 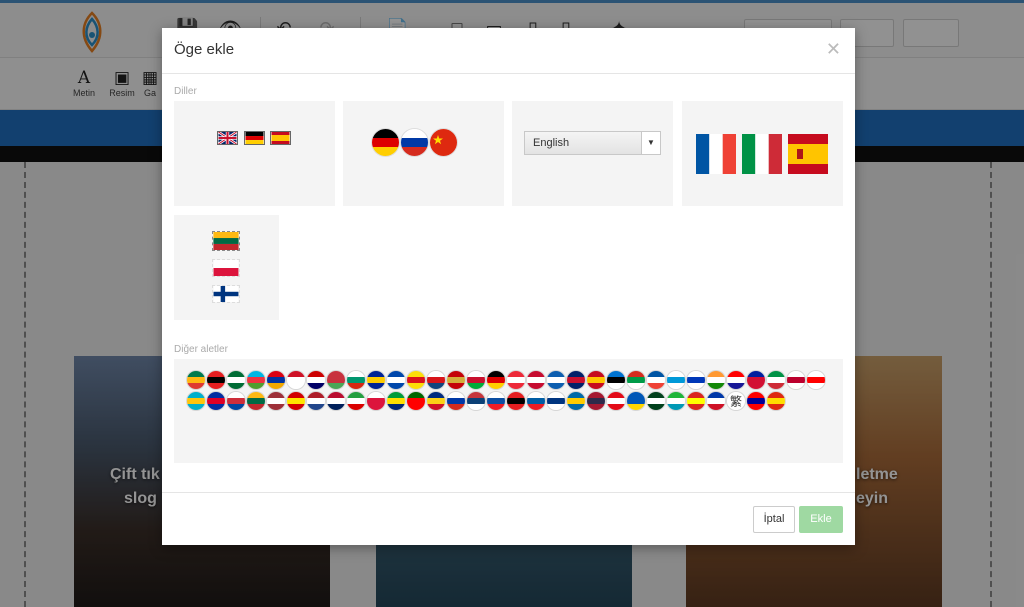 I want to click on saudi-arabia-flag-icon, so click(x=236, y=380).